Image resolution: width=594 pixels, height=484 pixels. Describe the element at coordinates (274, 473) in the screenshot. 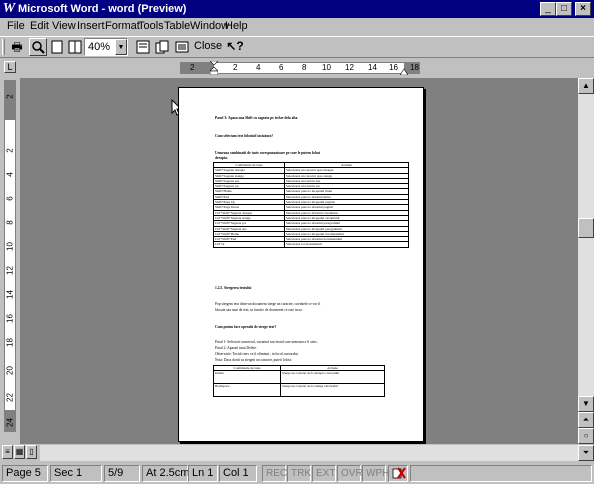

I see `status-rec: REC` at that location.